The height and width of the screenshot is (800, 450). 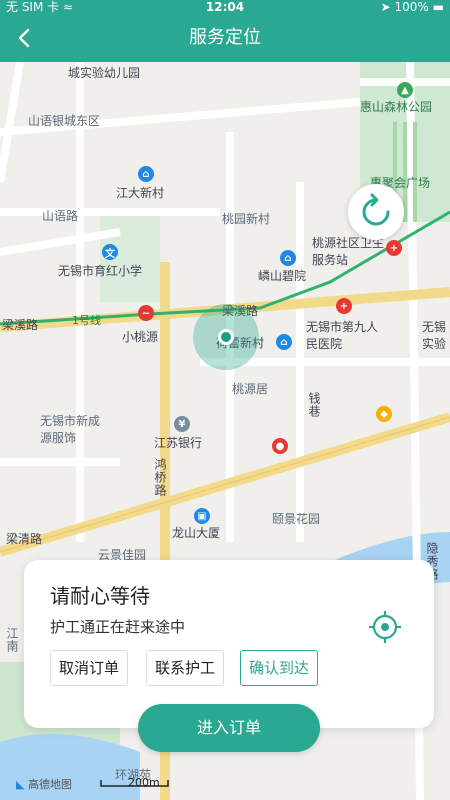 I want to click on location-arrow-icon: ➤, so click(x=385, y=7).